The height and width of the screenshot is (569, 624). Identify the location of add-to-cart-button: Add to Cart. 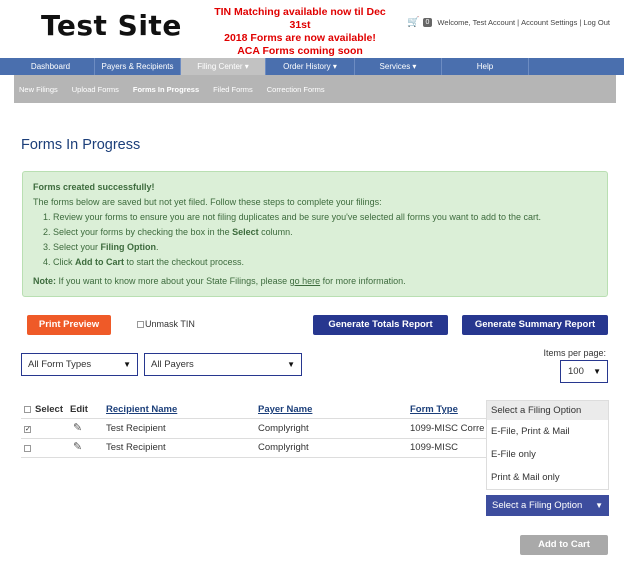
(564, 545).